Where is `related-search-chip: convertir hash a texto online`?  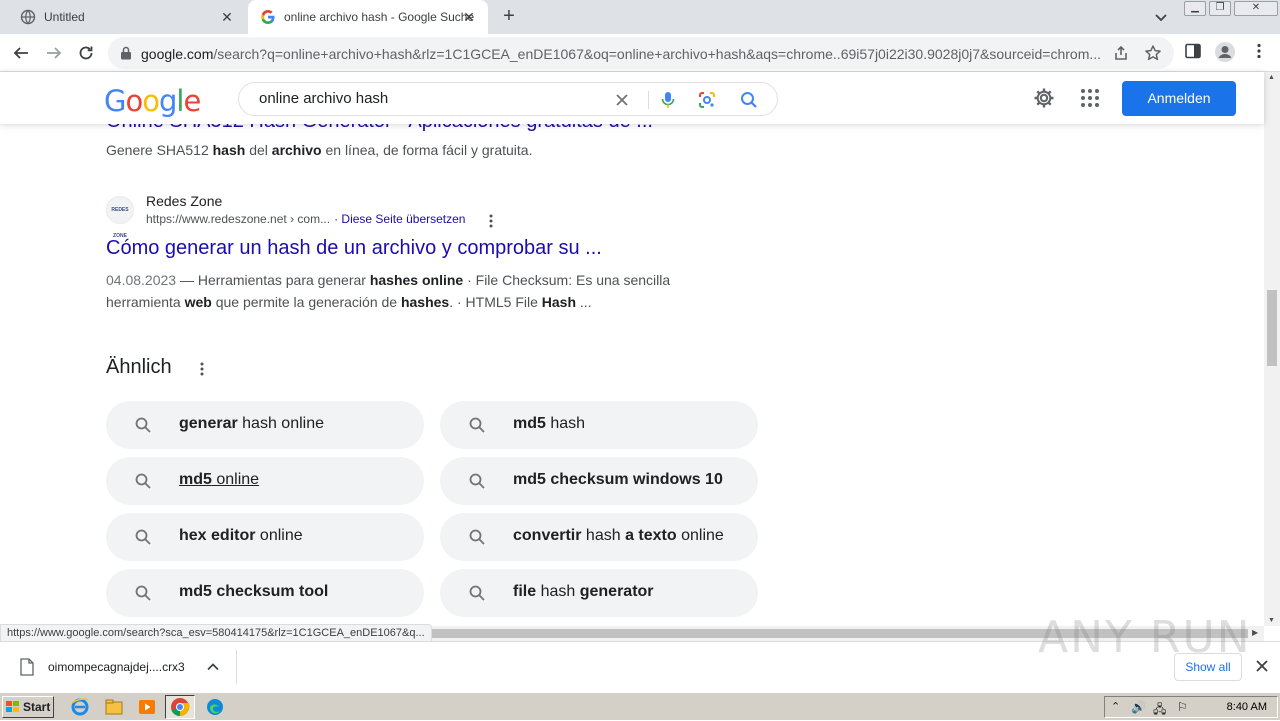 related-search-chip: convertir hash a texto online is located at coordinates (599, 537).